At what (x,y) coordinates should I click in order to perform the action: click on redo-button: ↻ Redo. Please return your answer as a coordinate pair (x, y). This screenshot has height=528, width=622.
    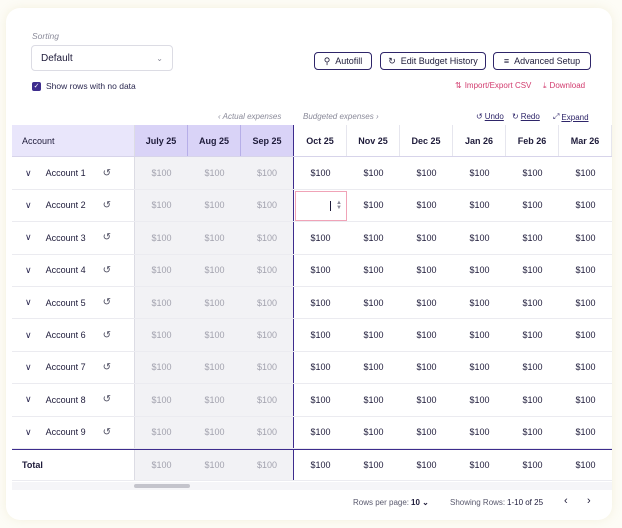
    Looking at the image, I should click on (526, 116).